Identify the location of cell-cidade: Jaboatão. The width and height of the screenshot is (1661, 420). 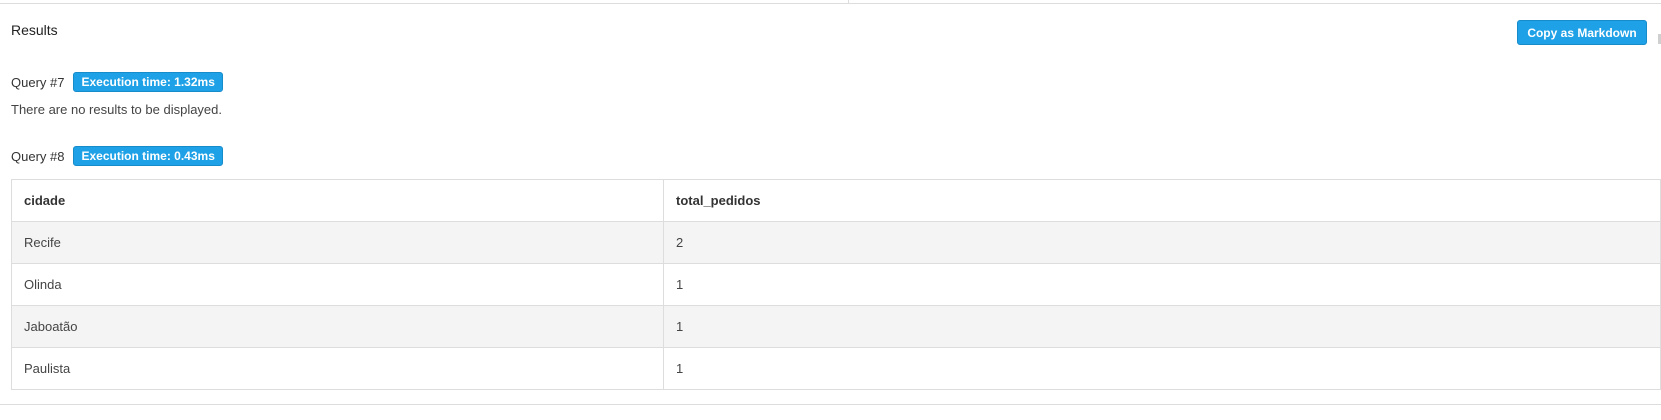
(337, 326).